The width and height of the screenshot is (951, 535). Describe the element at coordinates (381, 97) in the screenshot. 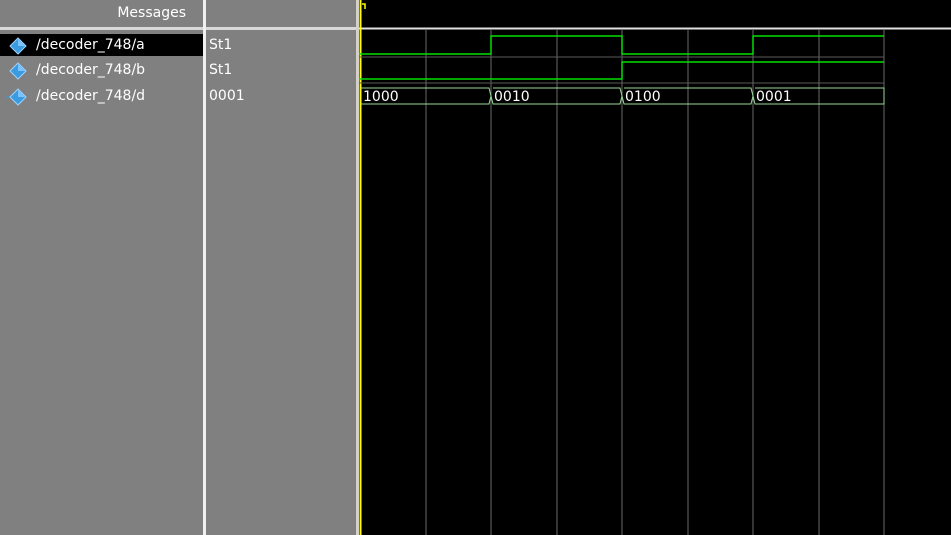

I see `bus-value-label: 1000` at that location.